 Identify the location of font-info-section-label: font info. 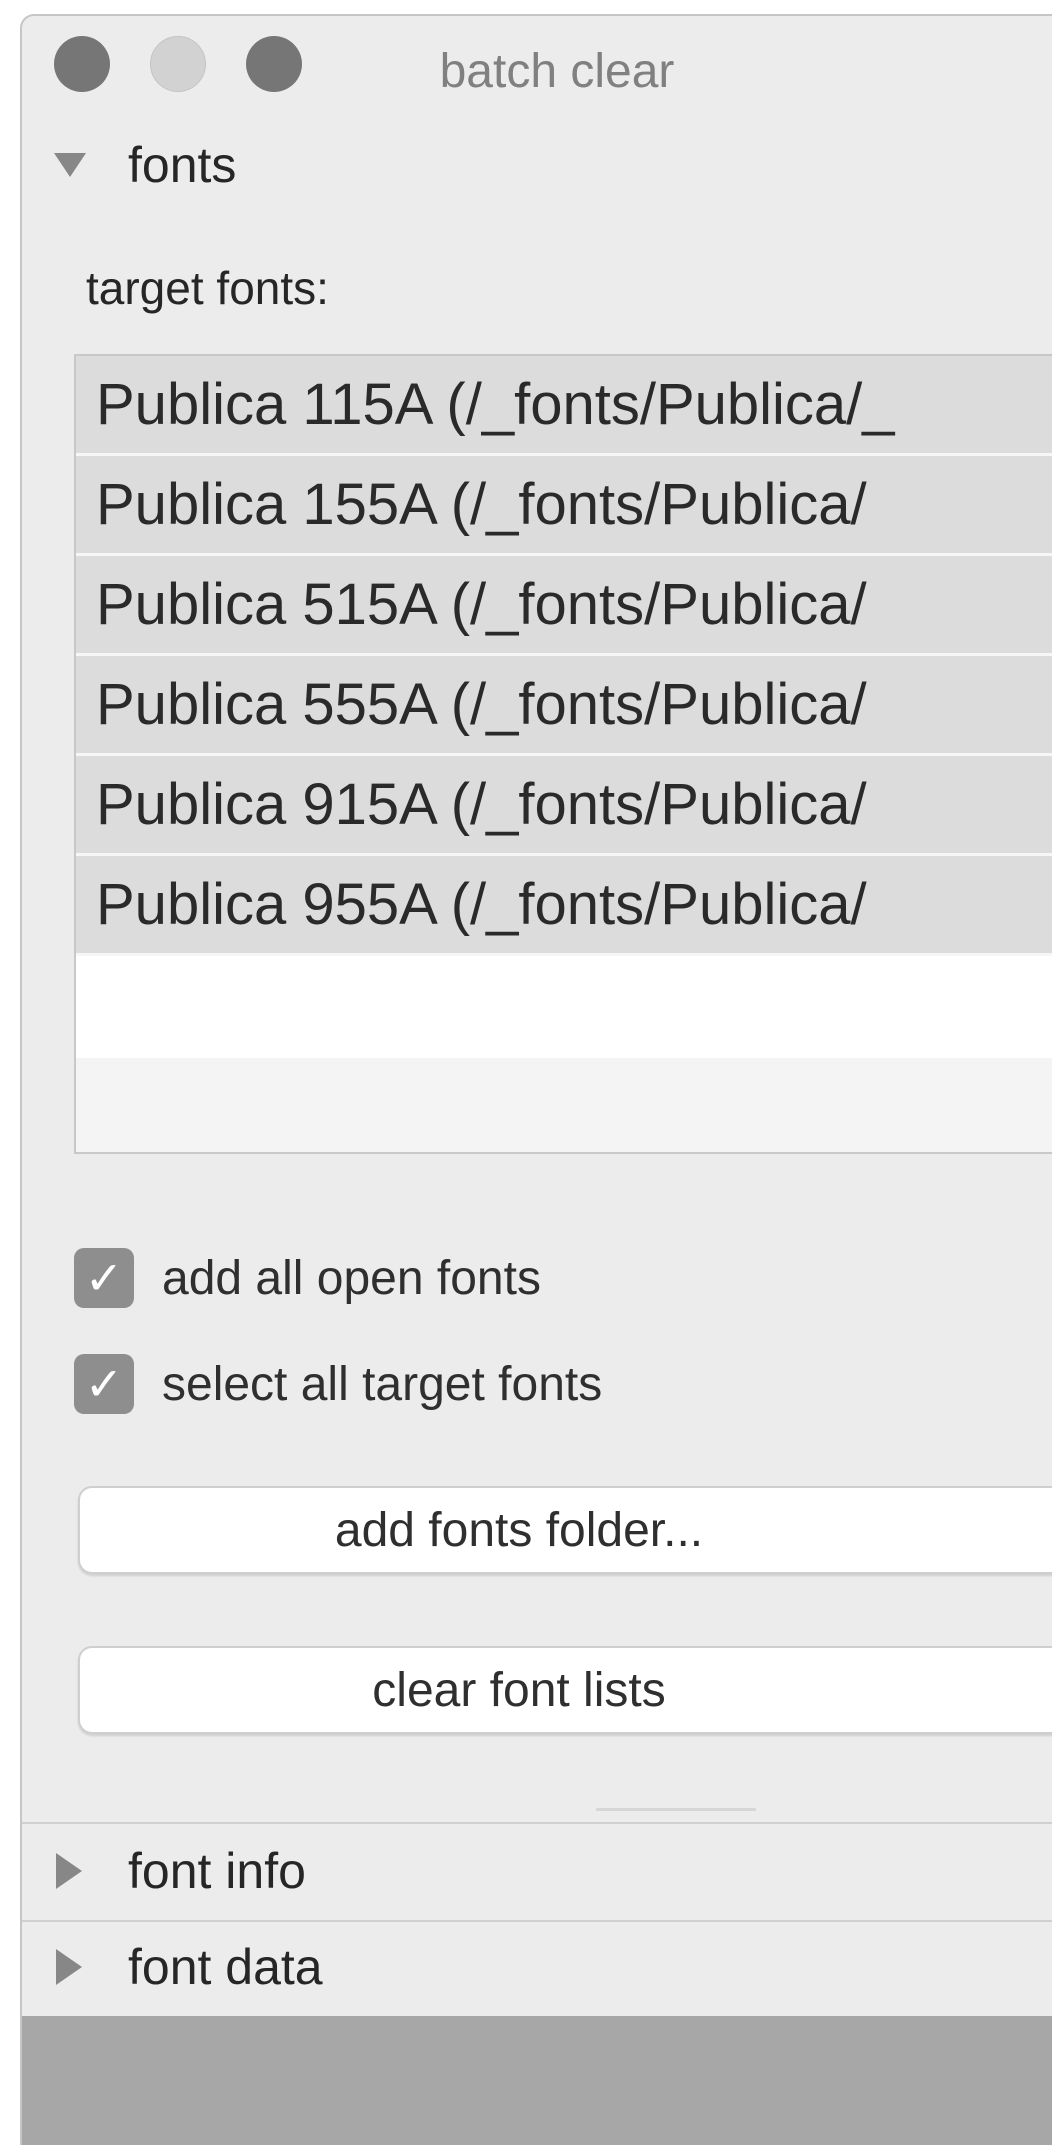
(217, 1871).